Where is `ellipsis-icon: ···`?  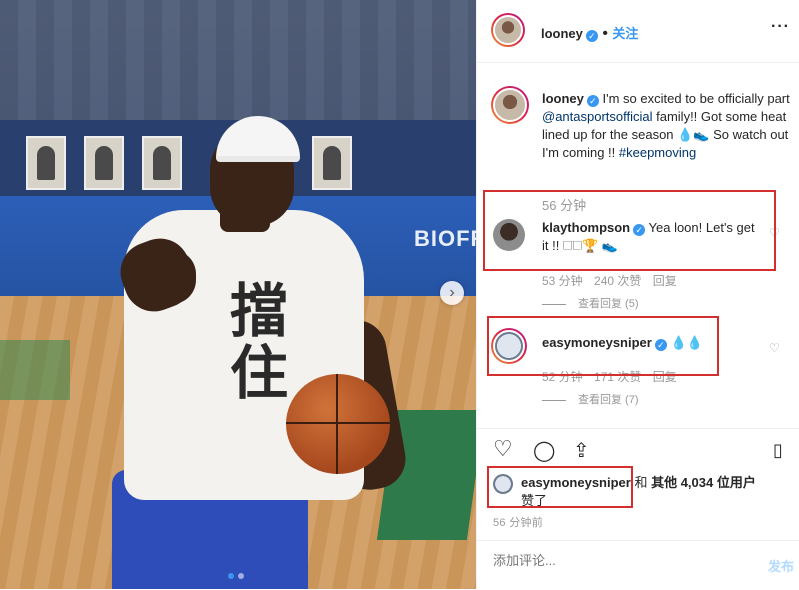 ellipsis-icon: ··· is located at coordinates (780, 27).